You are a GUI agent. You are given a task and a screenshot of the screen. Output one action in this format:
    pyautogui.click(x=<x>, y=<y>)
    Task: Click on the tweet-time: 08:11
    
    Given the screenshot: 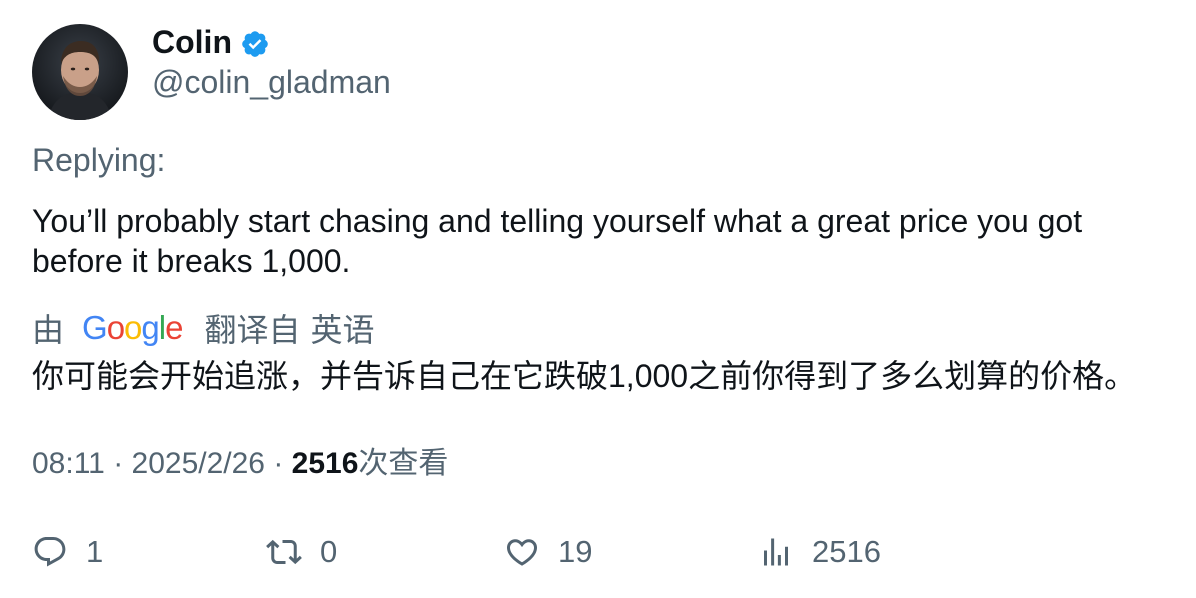 What is the action you would take?
    pyautogui.click(x=68, y=463)
    